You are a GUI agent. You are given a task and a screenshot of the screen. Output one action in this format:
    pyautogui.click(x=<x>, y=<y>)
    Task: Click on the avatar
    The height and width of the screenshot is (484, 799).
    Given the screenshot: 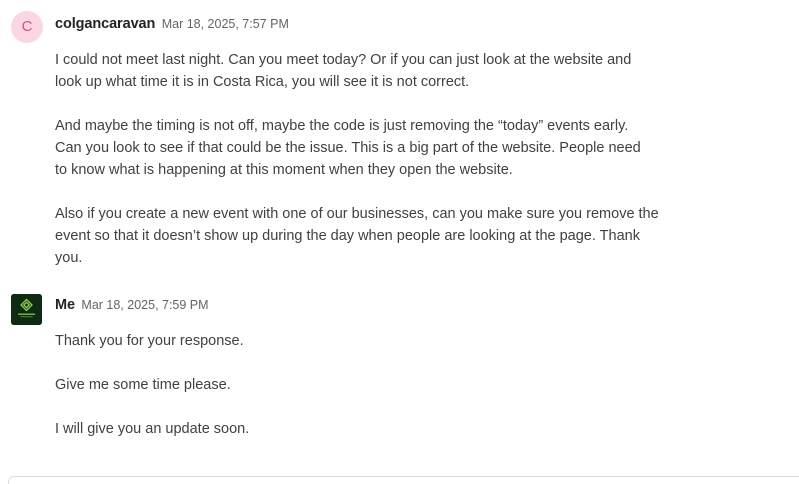 What is the action you would take?
    pyautogui.click(x=27, y=310)
    